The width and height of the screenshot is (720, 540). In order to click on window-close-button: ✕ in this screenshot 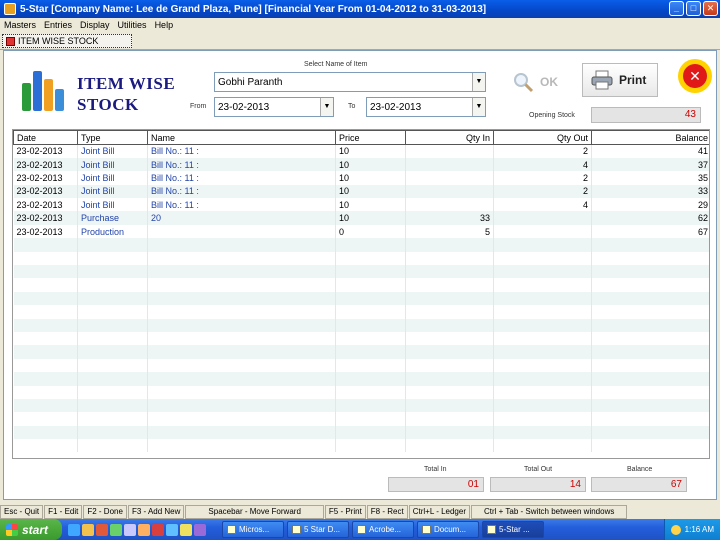, I will do `click(710, 8)`.